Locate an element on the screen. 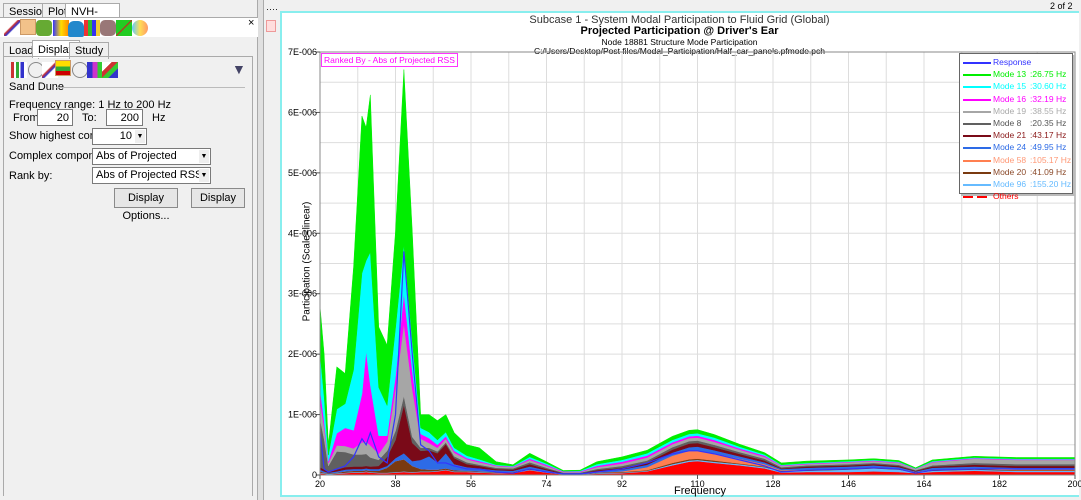 The width and height of the screenshot is (1081, 500). legend-item: Mode 96:155.20 Hz is located at coordinates (1016, 185).